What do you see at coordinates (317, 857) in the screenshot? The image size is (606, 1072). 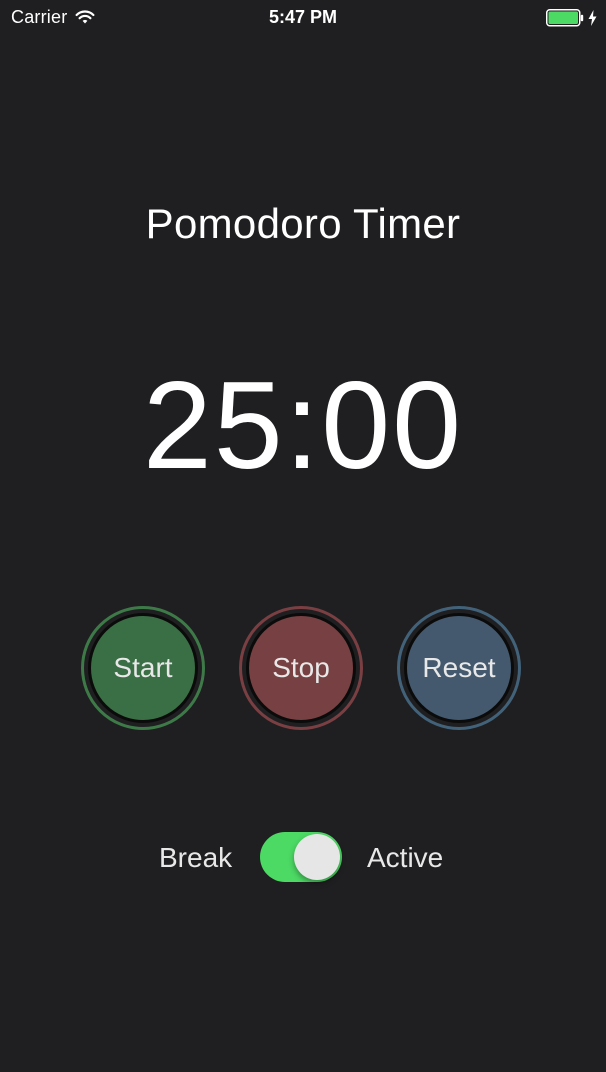 I see `toggle-knob` at bounding box center [317, 857].